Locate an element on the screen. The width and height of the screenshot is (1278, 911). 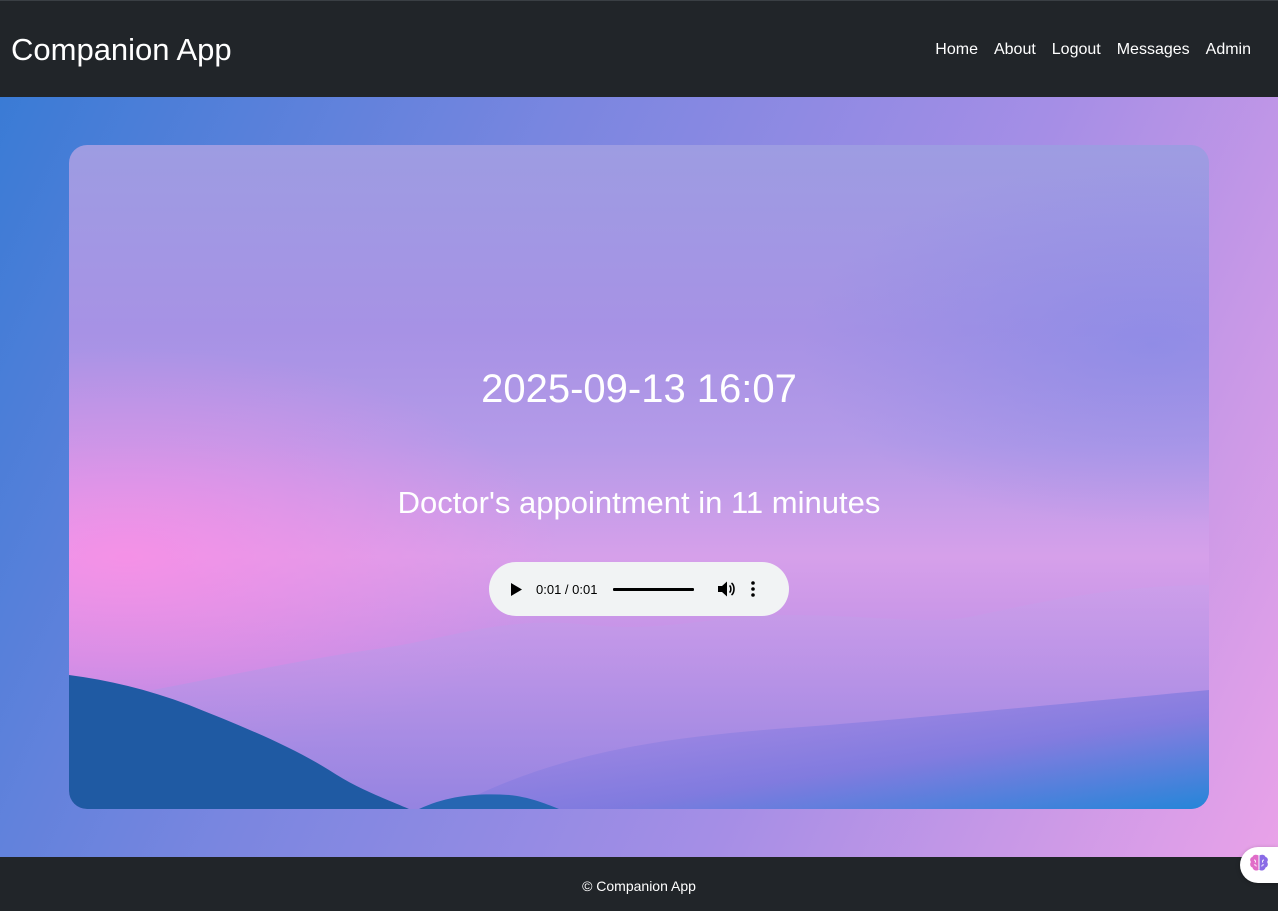
footer-text: © Companion App is located at coordinates (639, 886).